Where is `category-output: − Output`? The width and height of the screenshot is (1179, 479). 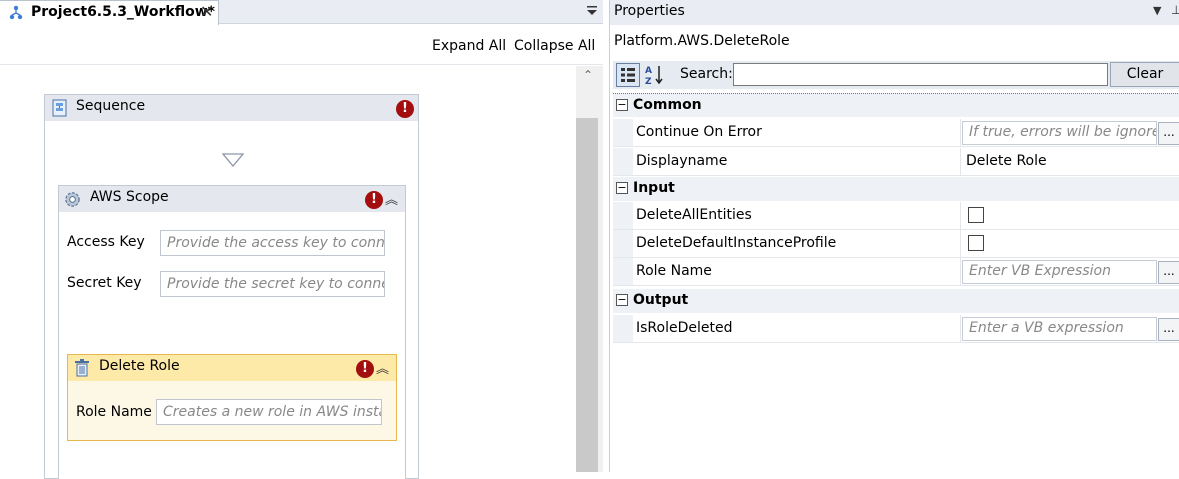
category-output: − Output is located at coordinates (896, 301).